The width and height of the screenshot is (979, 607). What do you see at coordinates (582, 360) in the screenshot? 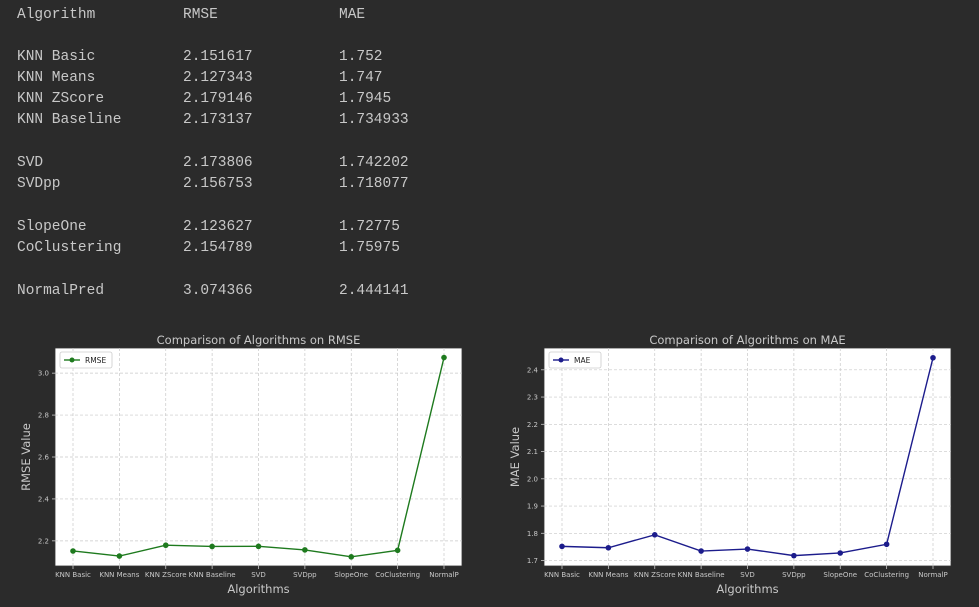
I see `legend-label: MAE` at bounding box center [582, 360].